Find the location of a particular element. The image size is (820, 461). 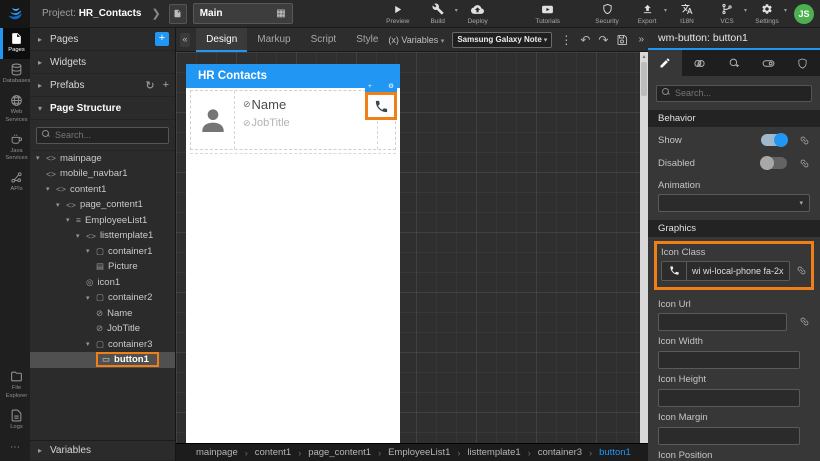

section-variables: ▸ Variables is located at coordinates (102, 450).